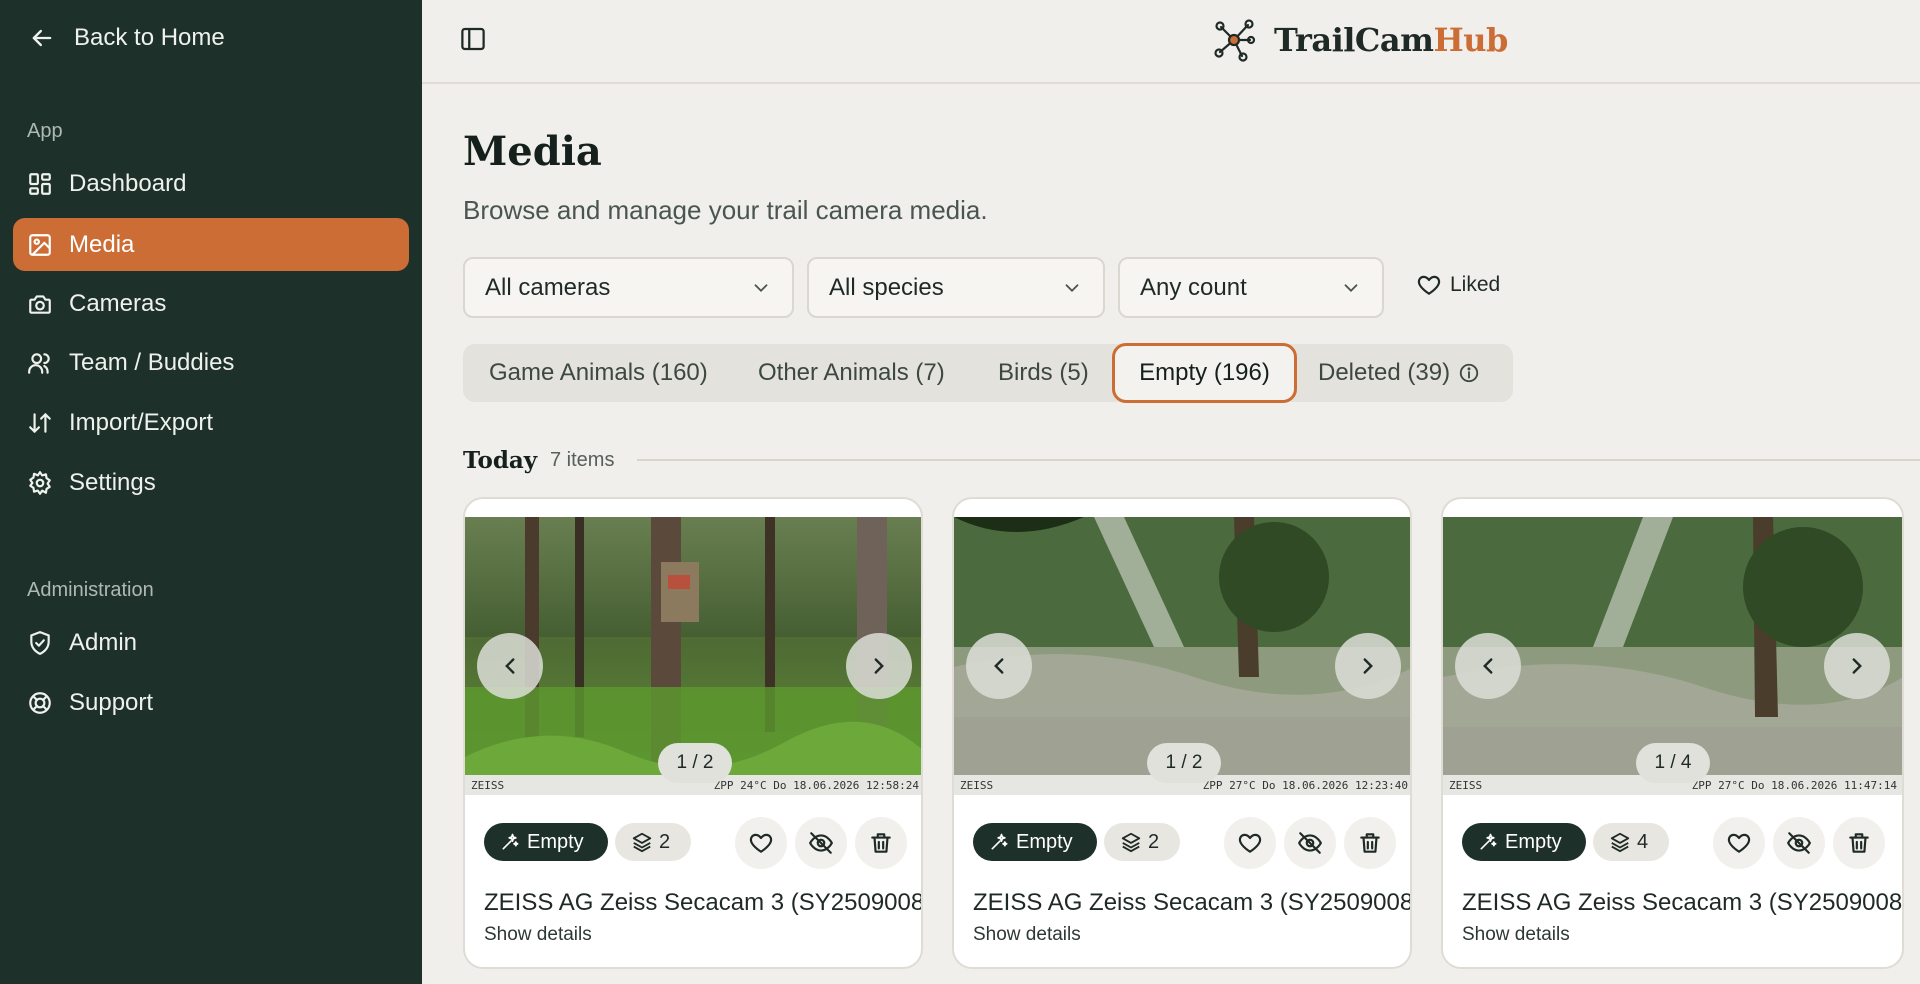 The image size is (1920, 984). What do you see at coordinates (598, 373) in the screenshot?
I see `tab-game-animals: Game Animals (160)` at bounding box center [598, 373].